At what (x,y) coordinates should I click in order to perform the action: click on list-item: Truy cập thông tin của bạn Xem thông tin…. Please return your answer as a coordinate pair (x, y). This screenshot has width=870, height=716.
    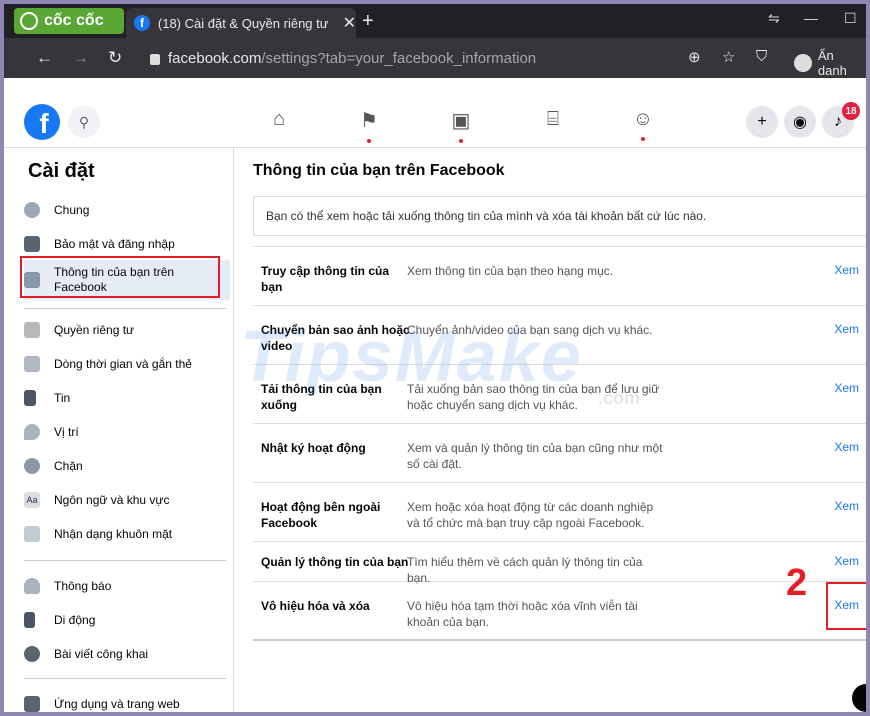
    Looking at the image, I should click on (559, 276).